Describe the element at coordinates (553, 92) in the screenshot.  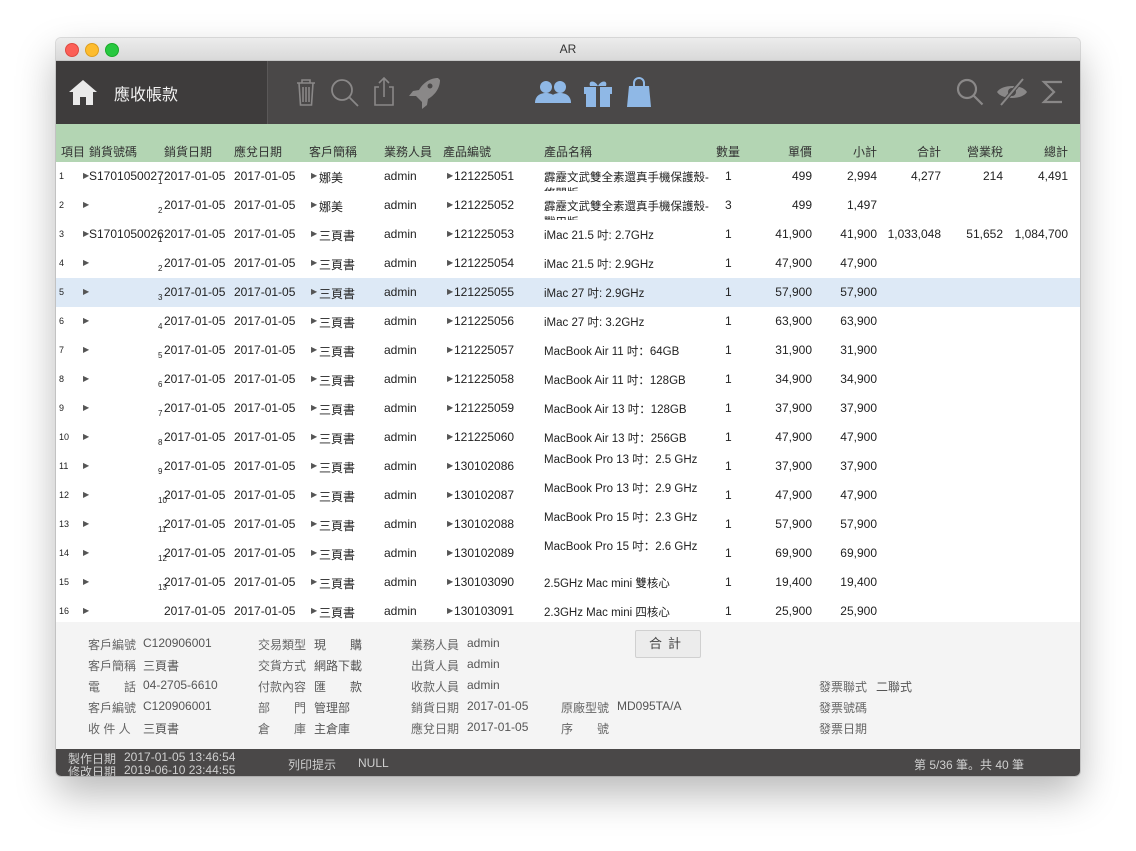
I see `customers-button` at that location.